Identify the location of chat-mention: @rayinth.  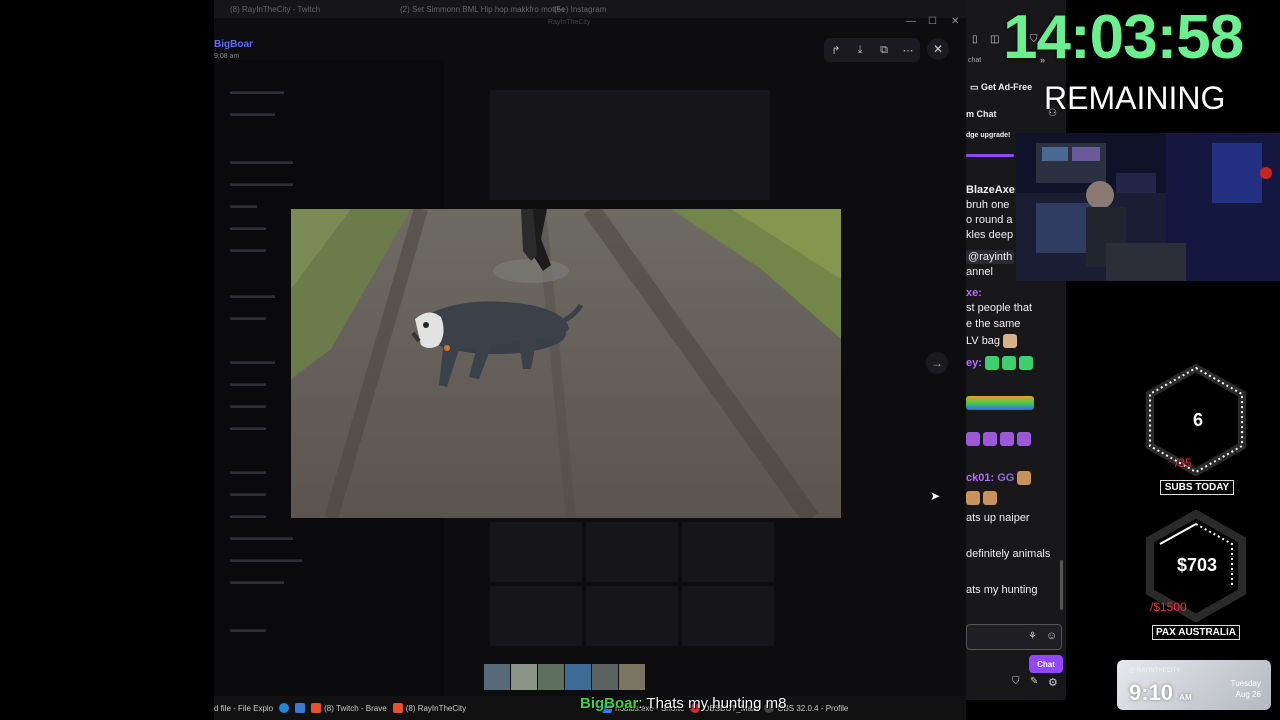
(990, 257).